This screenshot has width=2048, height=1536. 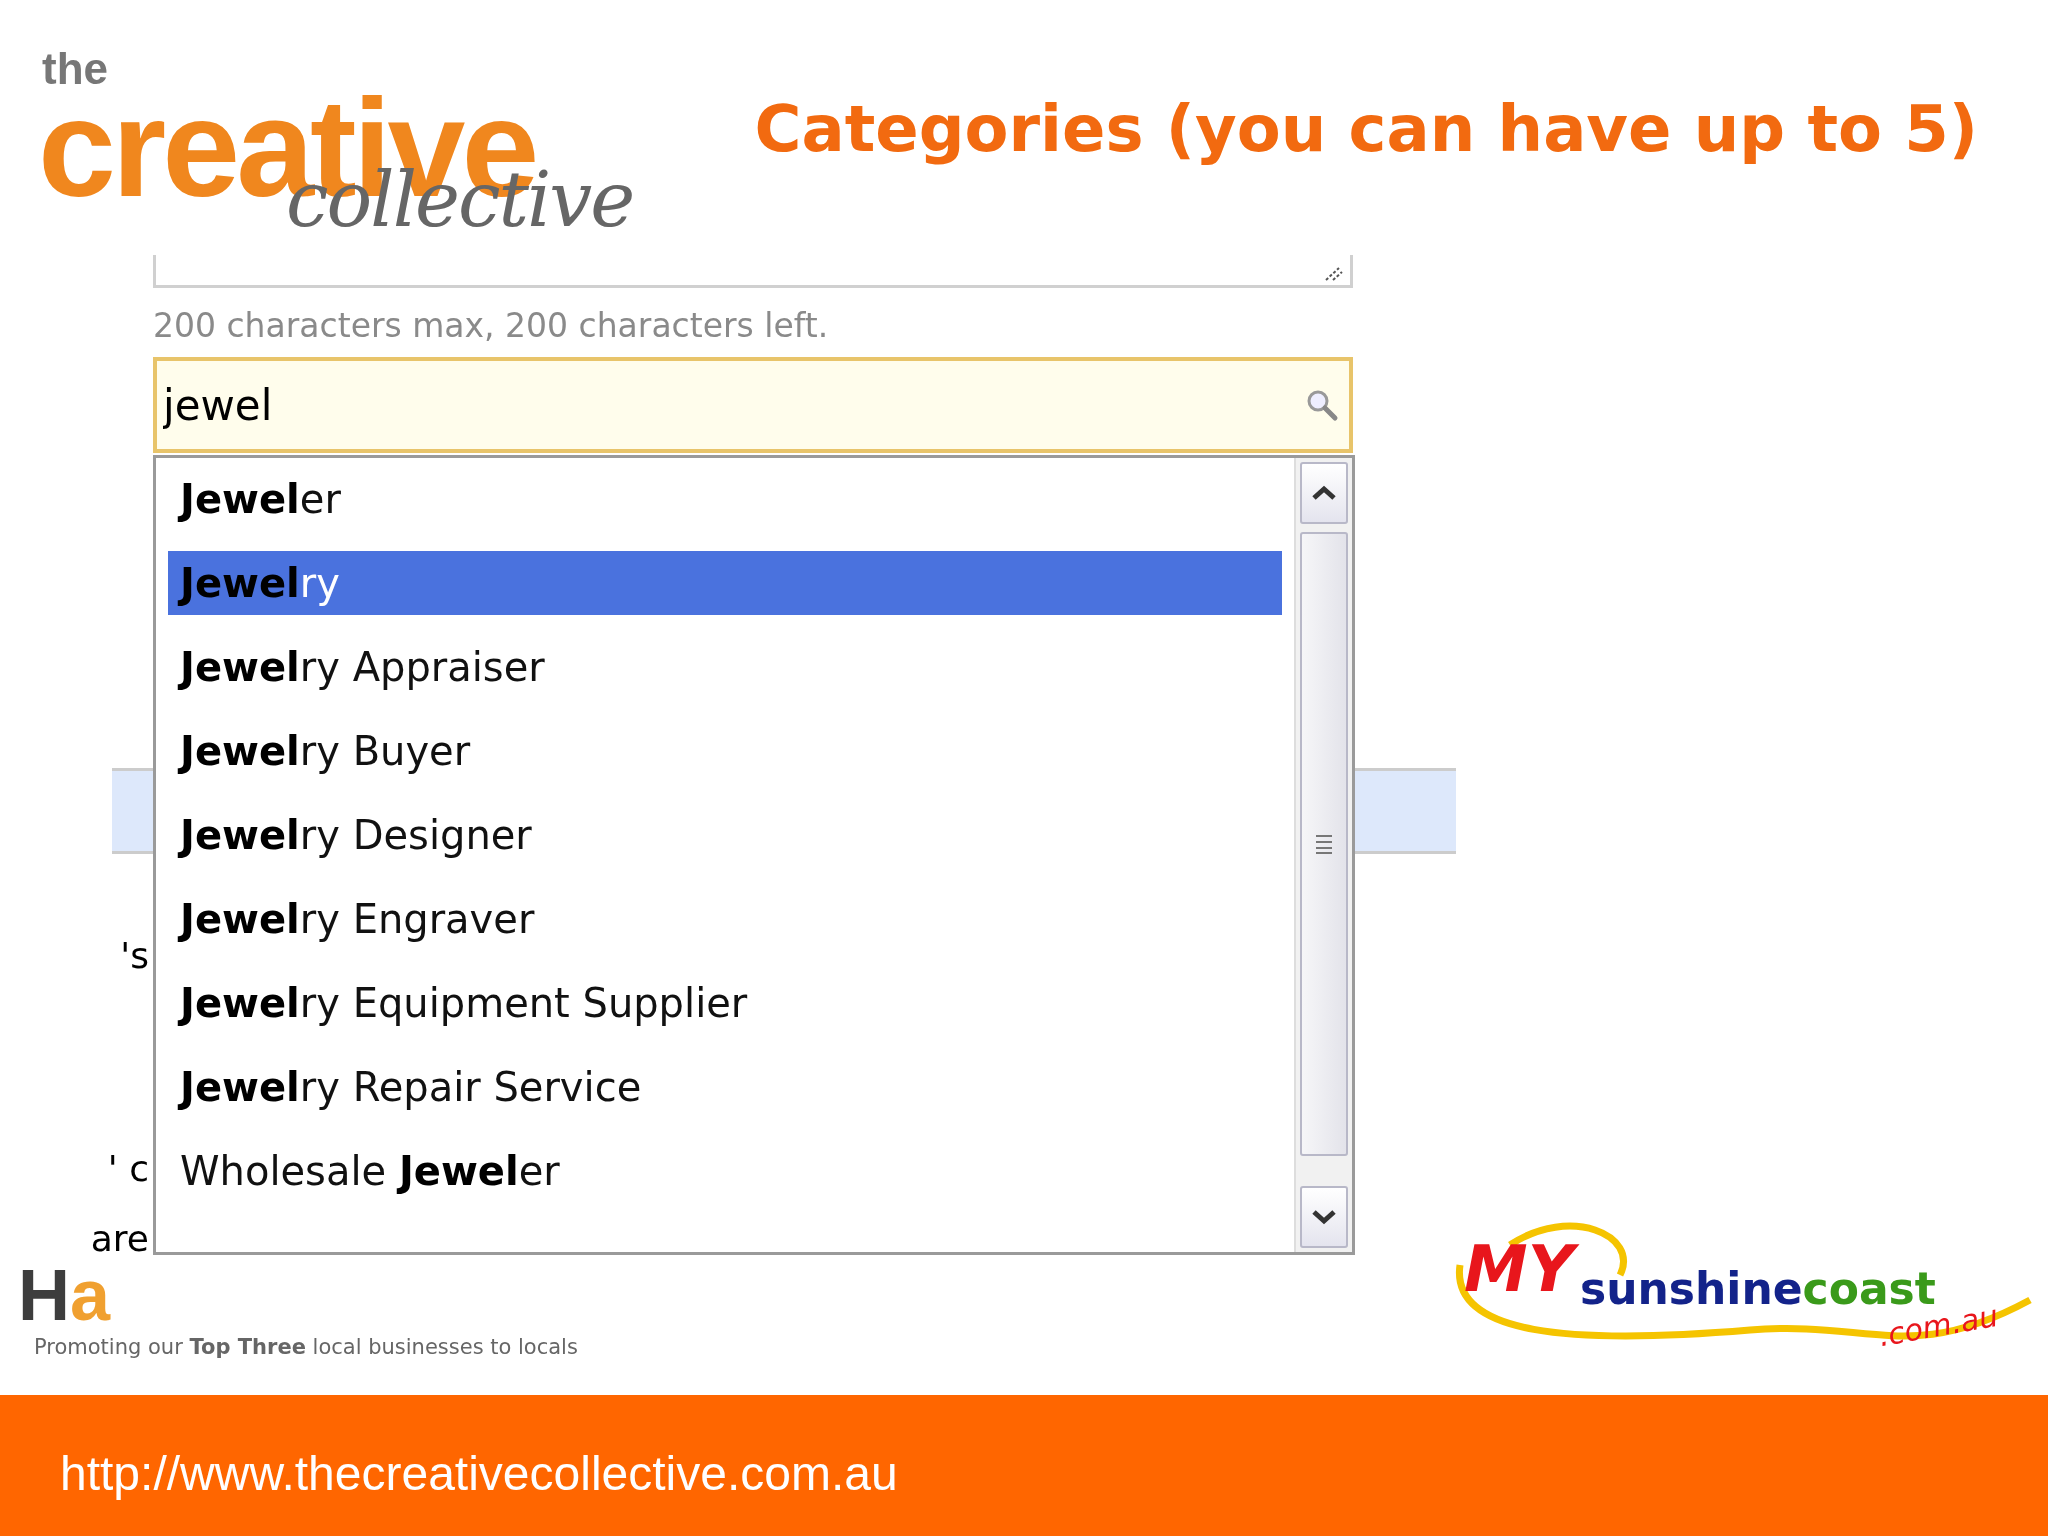 I want to click on suggestion-item: Jewelry Equipment Supplier, so click(x=725, y=1003).